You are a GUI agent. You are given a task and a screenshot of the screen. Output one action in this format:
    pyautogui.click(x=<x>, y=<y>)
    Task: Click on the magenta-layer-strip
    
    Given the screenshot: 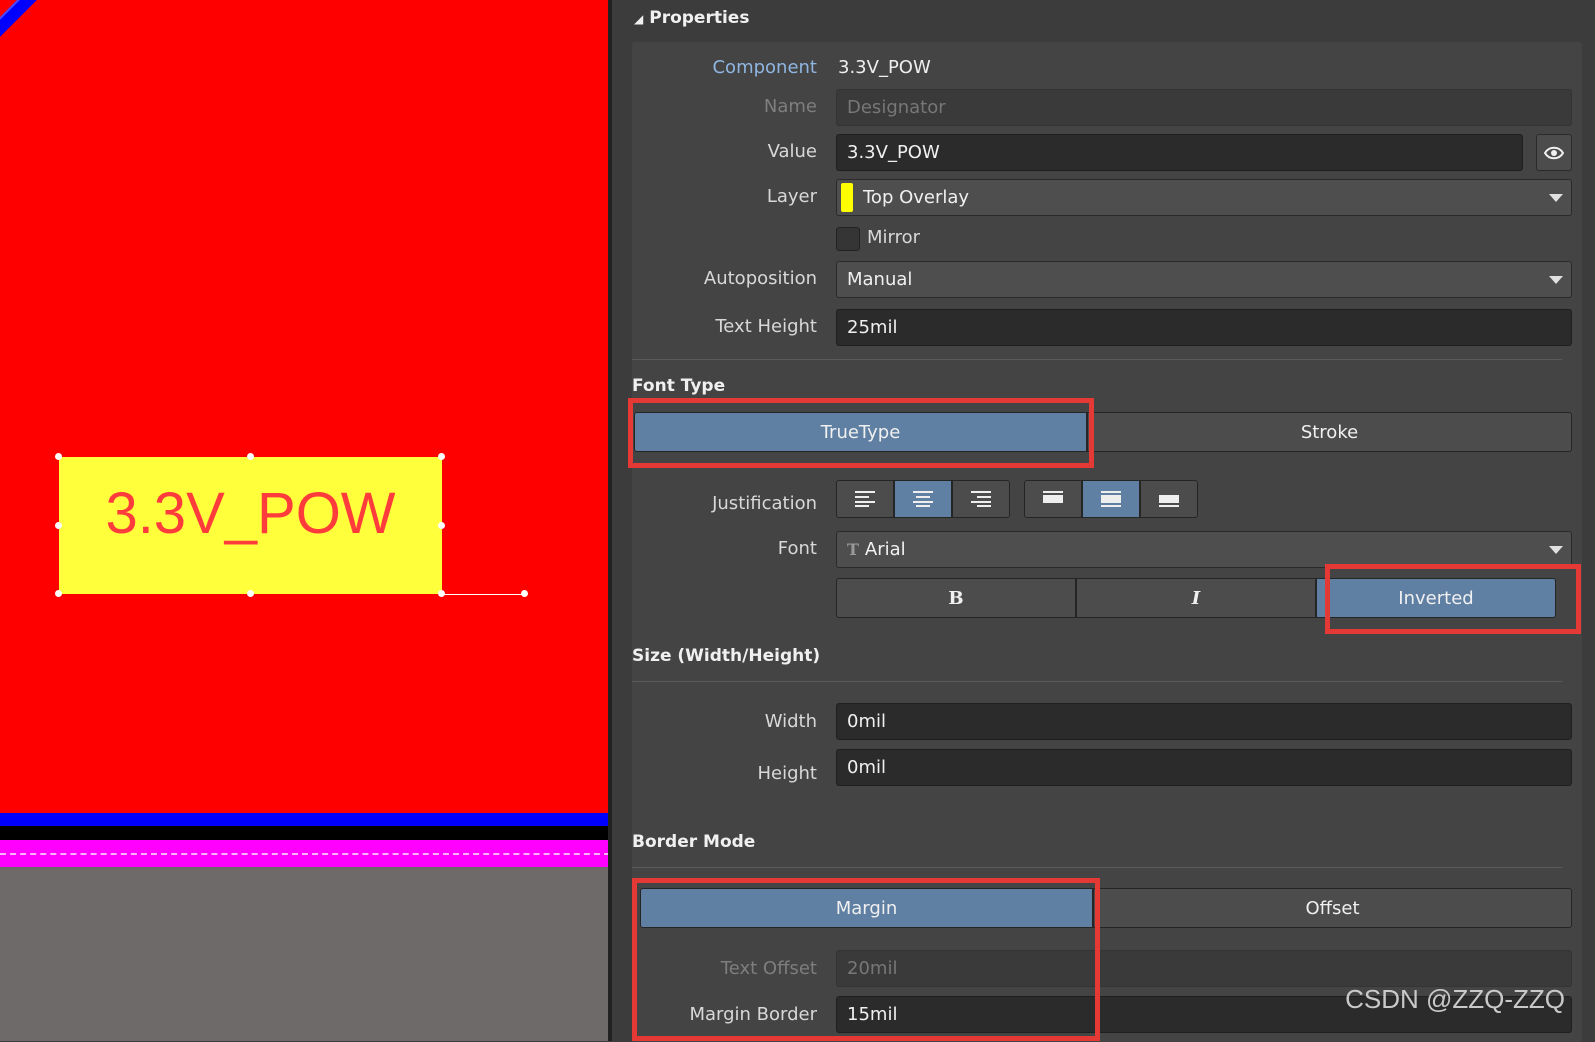 What is the action you would take?
    pyautogui.click(x=305, y=853)
    